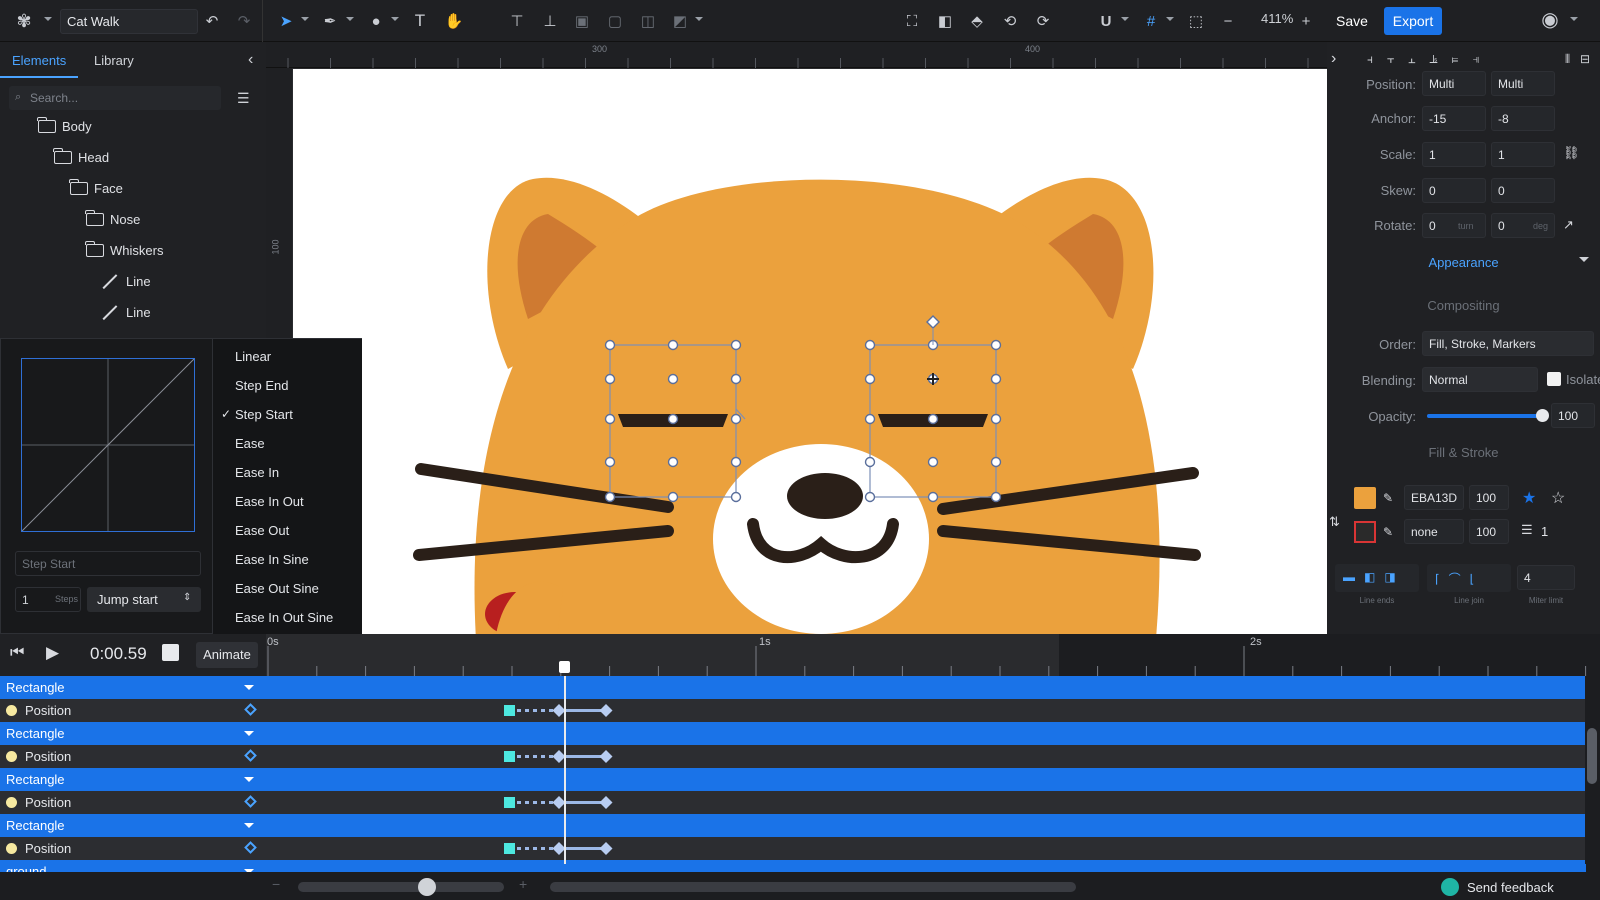 The width and height of the screenshot is (1600, 900). Describe the element at coordinates (272, 559) in the screenshot. I see `easing-option: Ease In Sine` at that location.